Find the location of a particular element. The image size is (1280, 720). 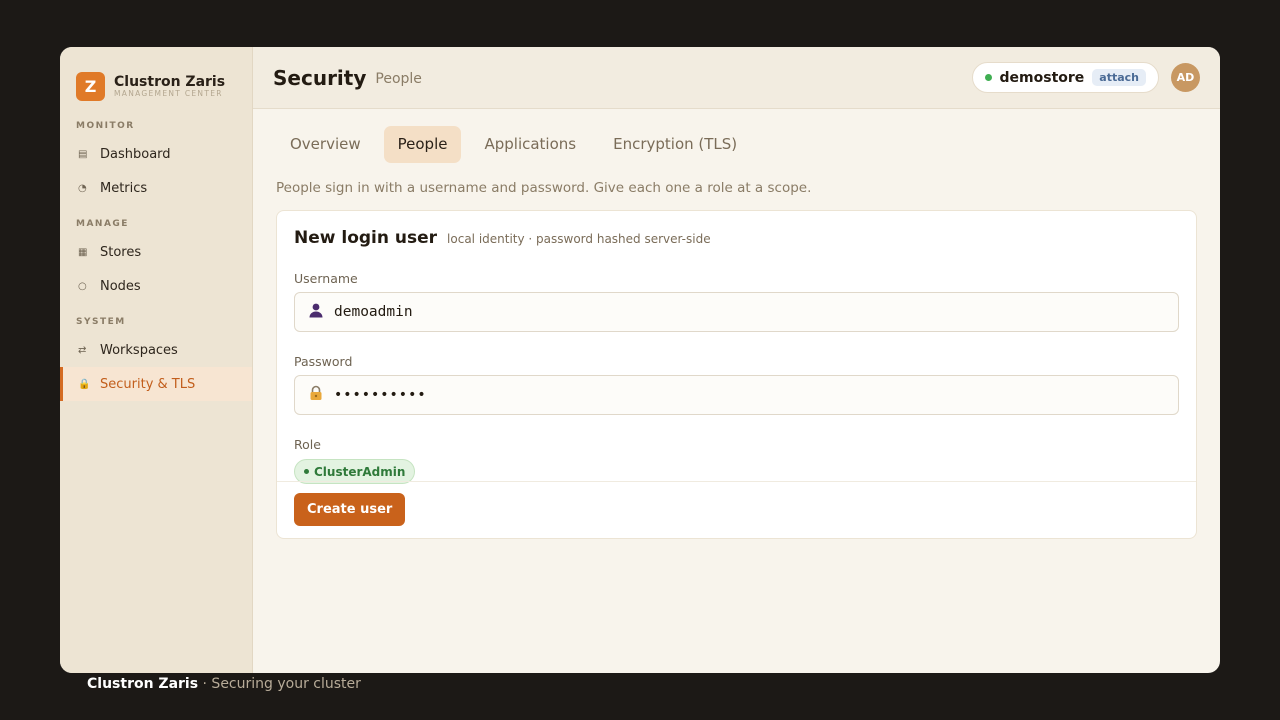

section-title-system: SYSTEM is located at coordinates (101, 322).